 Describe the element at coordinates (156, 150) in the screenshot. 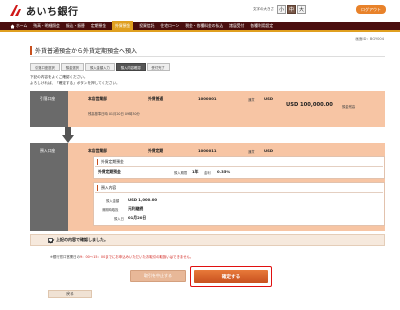

I see `to-account-type: 外貨定期` at that location.